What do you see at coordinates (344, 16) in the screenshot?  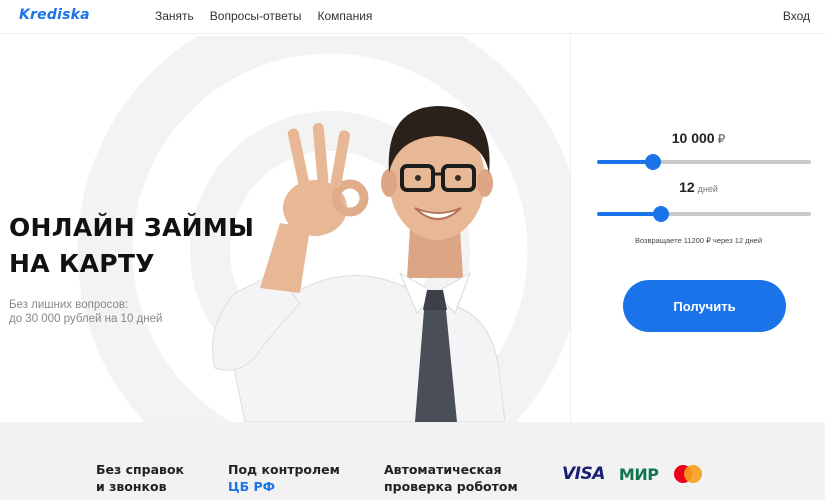 I see `nav-item-company: Компания` at bounding box center [344, 16].